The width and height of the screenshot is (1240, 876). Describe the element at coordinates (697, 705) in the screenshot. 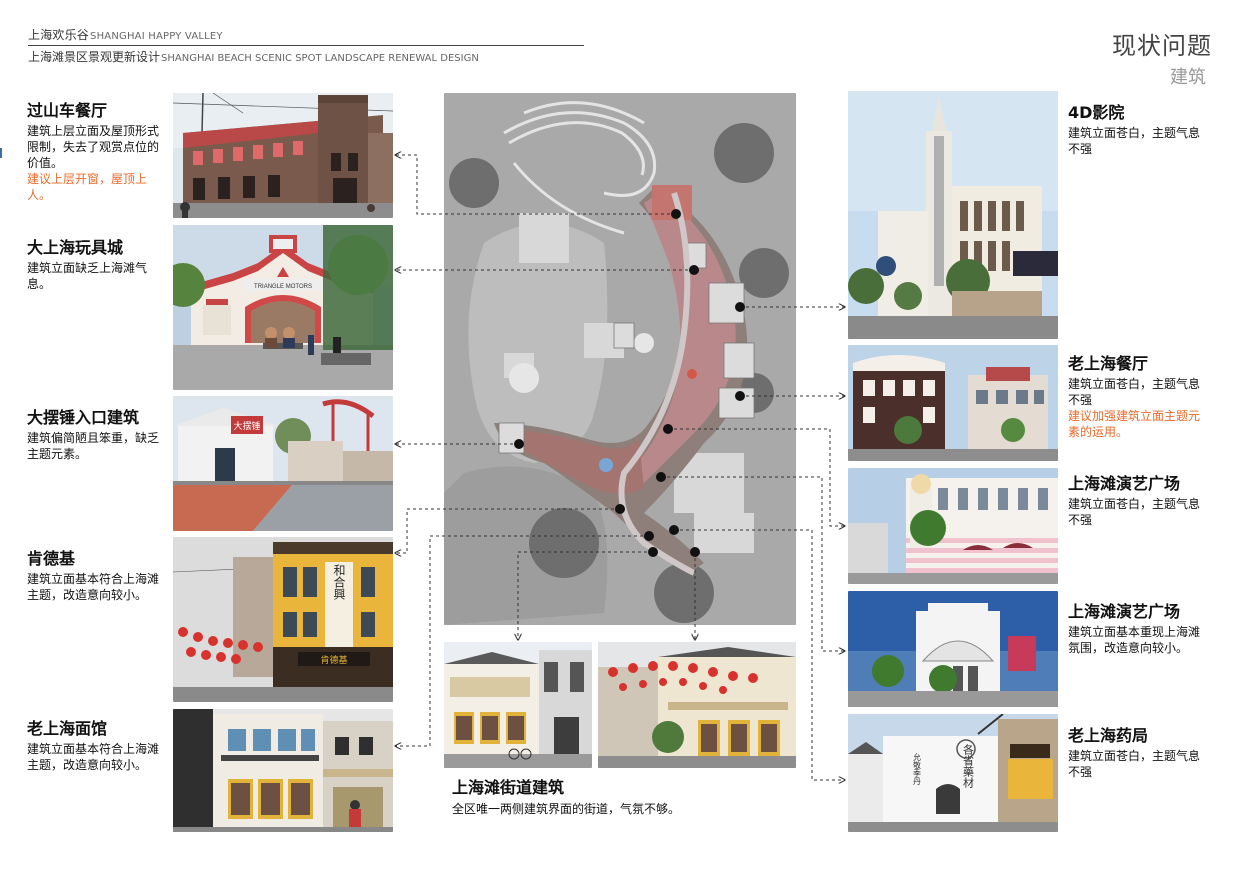

I see `photo-street-right` at that location.